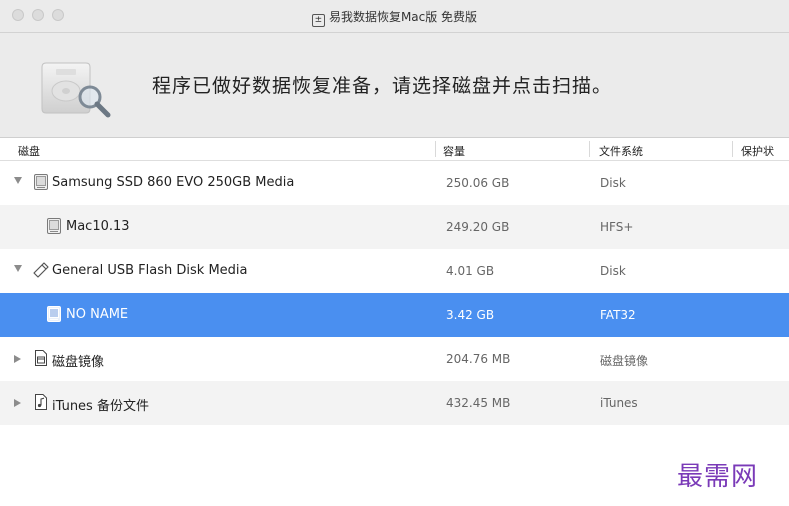  I want to click on music-file-icon, so click(41, 402).